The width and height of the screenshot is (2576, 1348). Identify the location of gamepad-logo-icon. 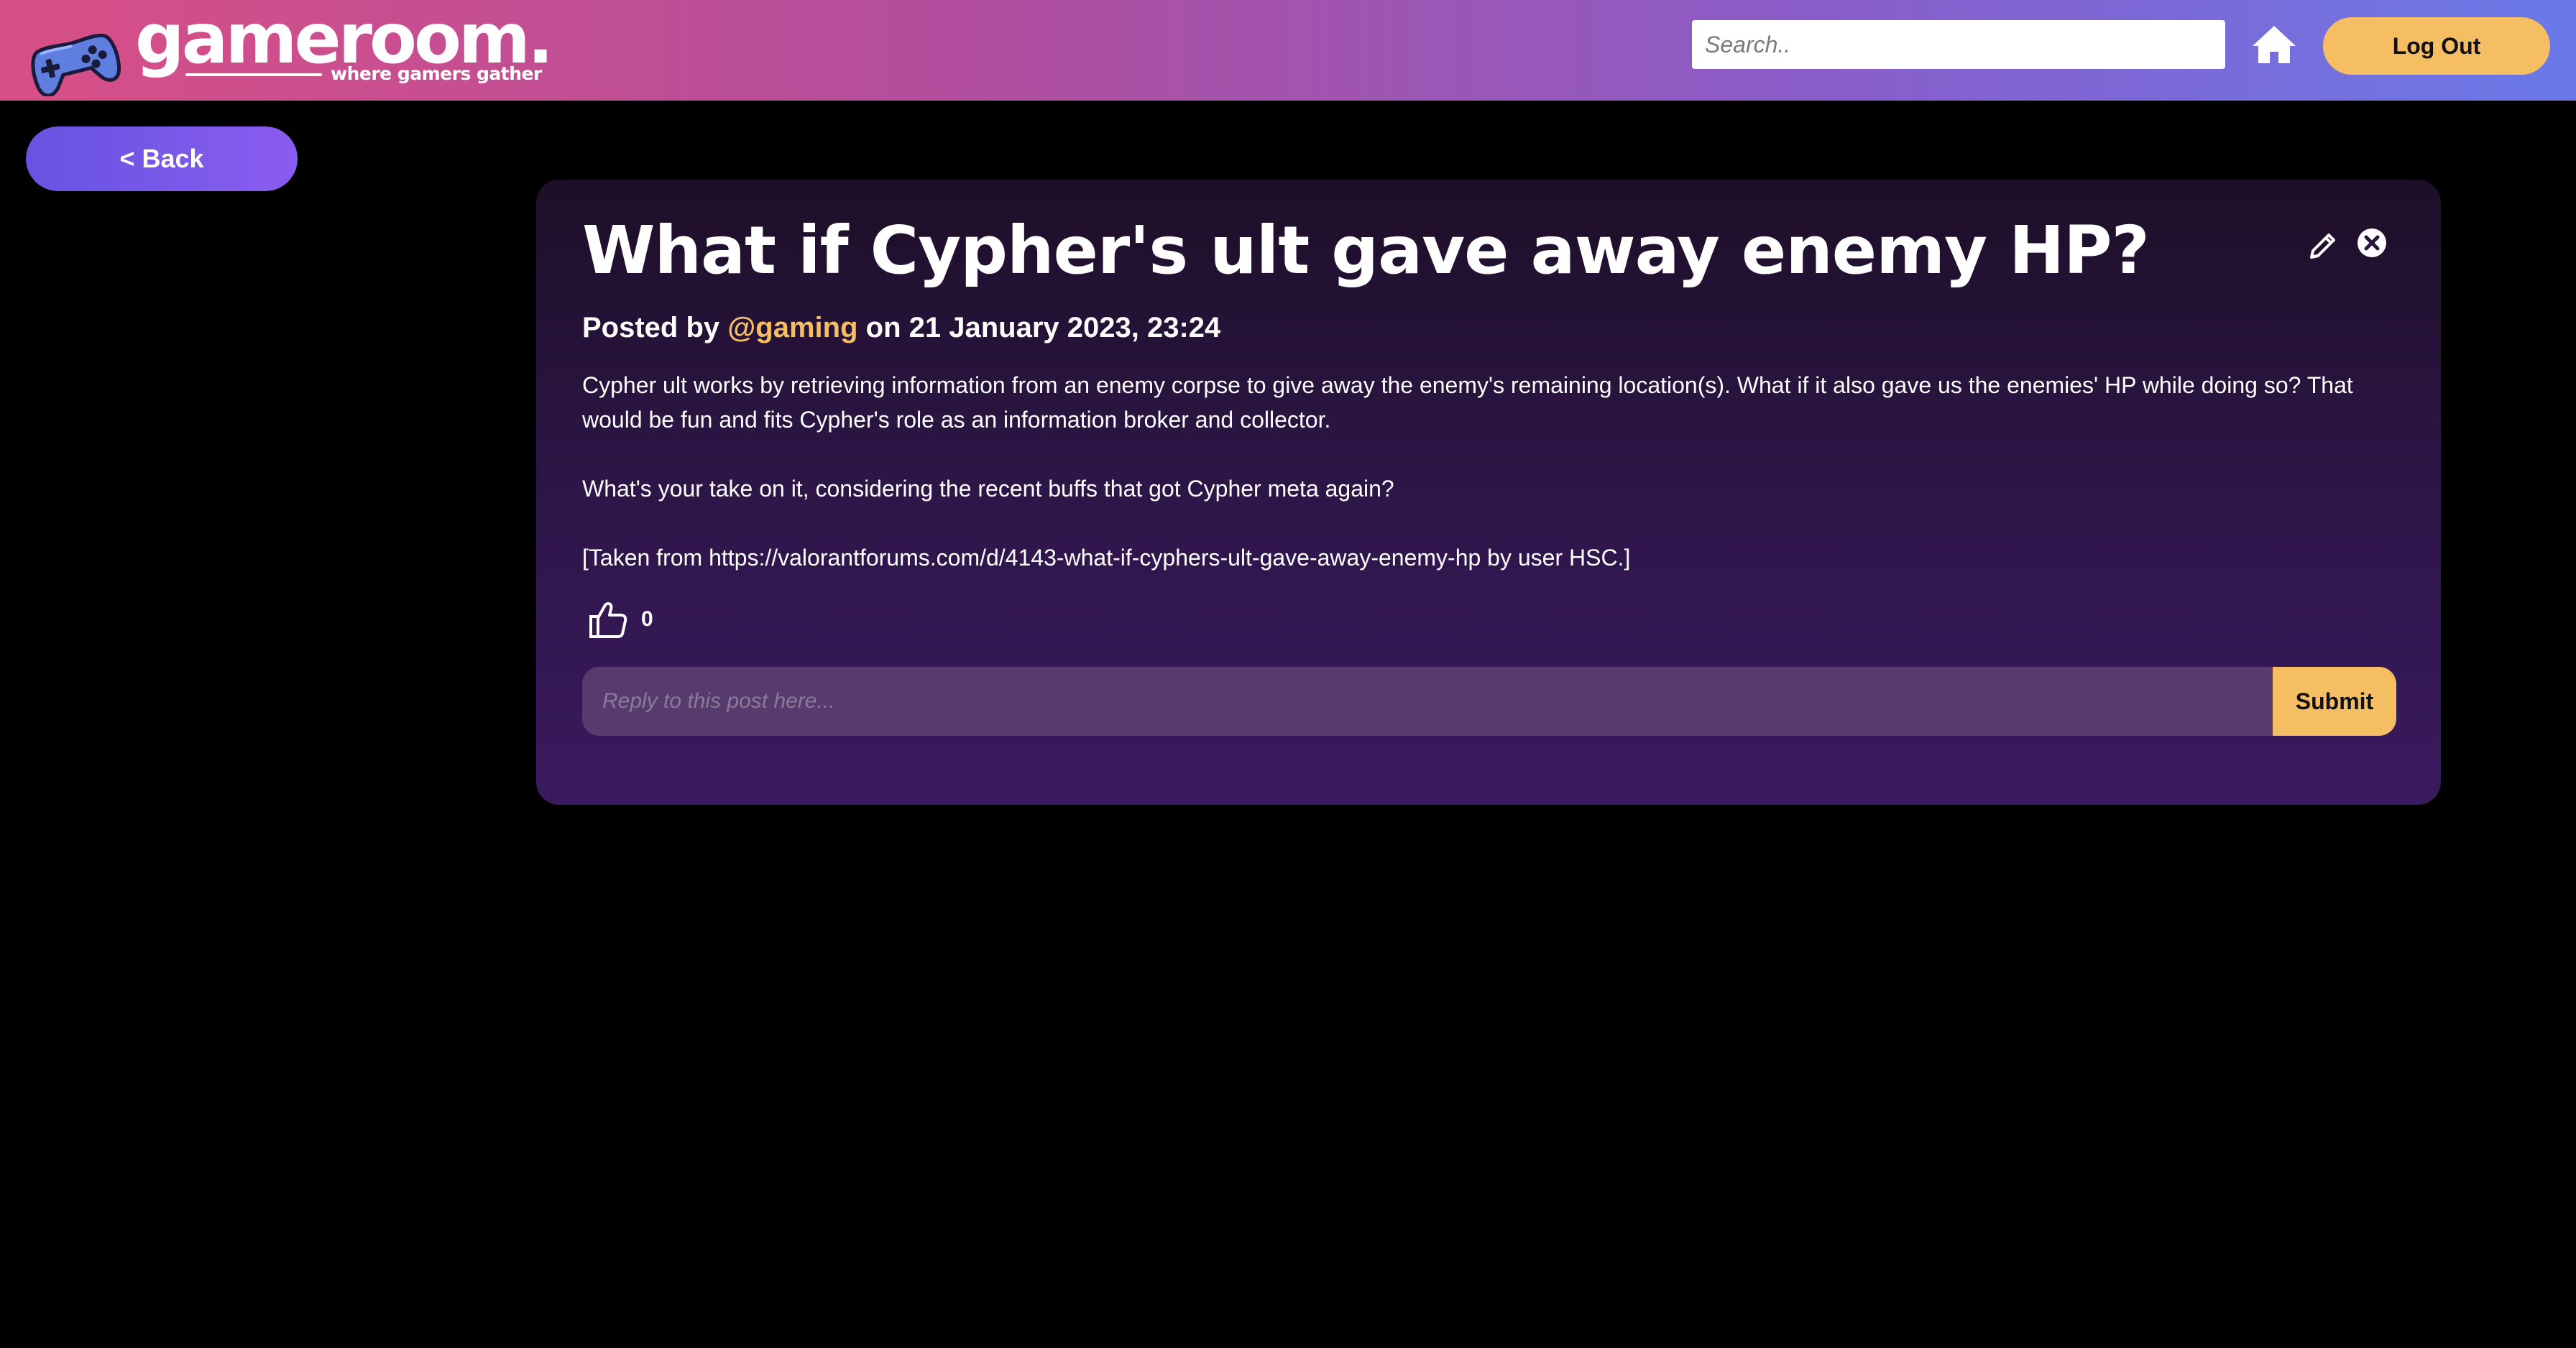
(76, 64).